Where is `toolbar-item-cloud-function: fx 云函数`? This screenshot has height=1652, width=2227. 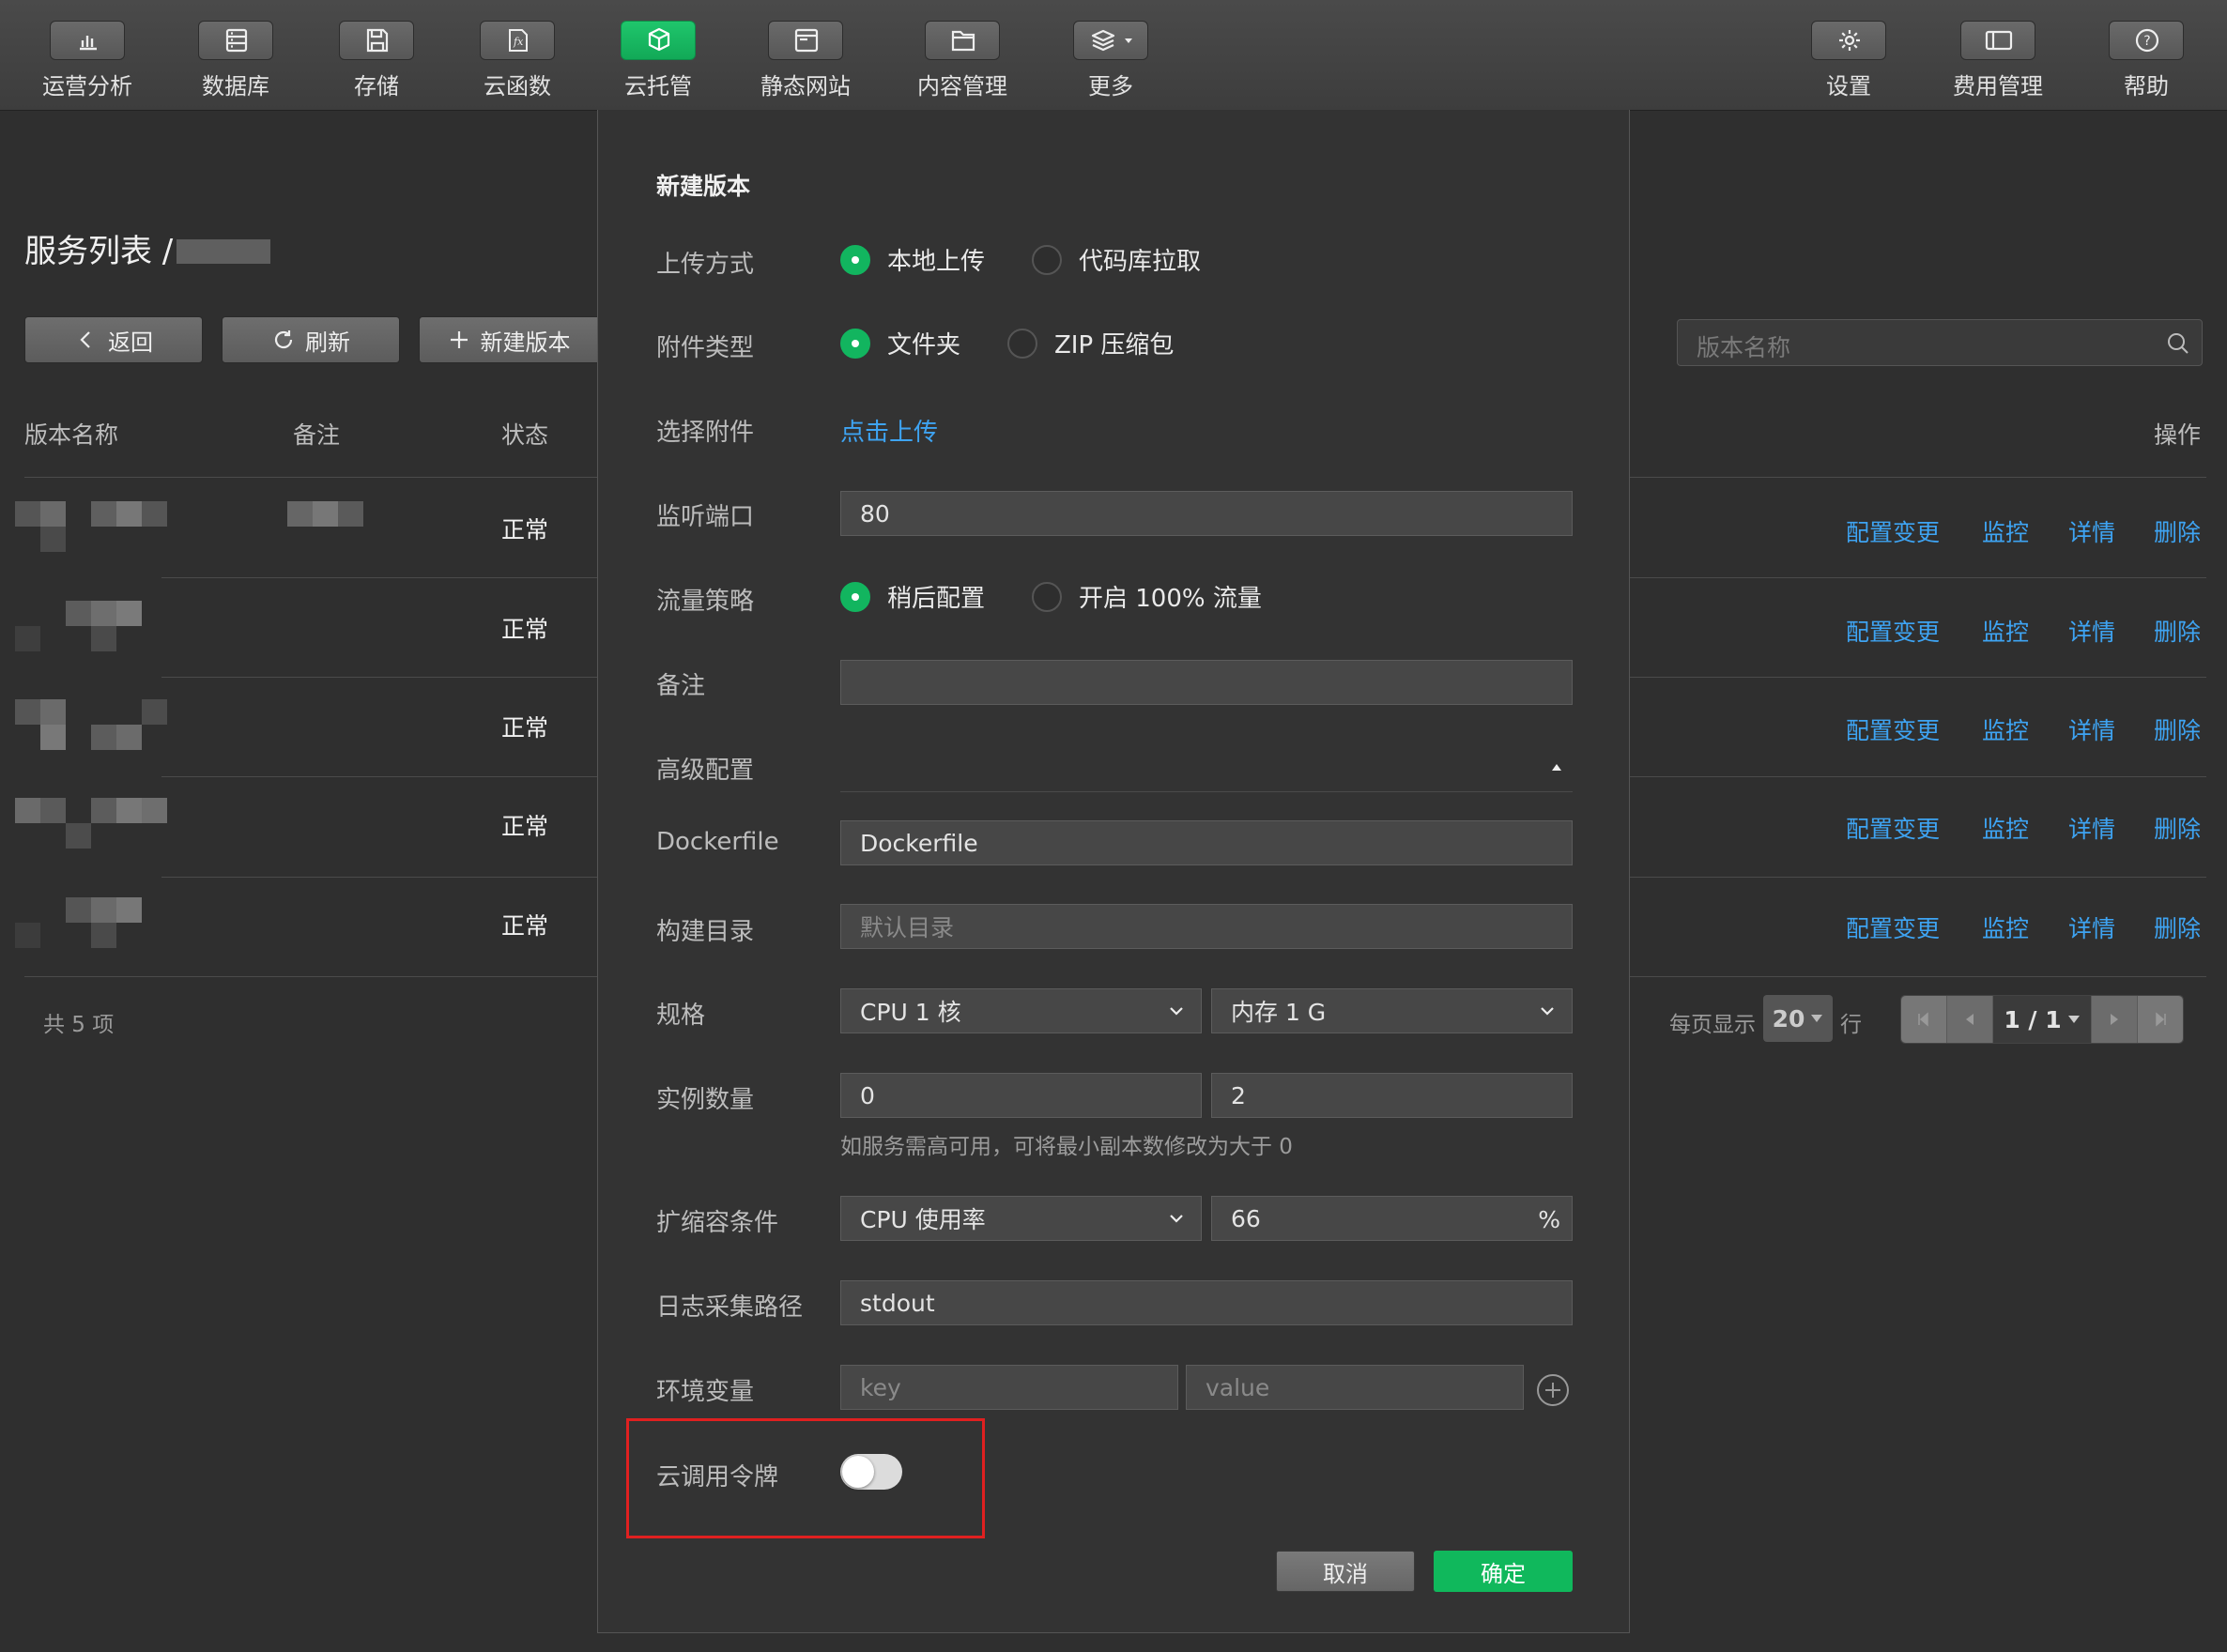 toolbar-item-cloud-function: fx 云函数 is located at coordinates (517, 60).